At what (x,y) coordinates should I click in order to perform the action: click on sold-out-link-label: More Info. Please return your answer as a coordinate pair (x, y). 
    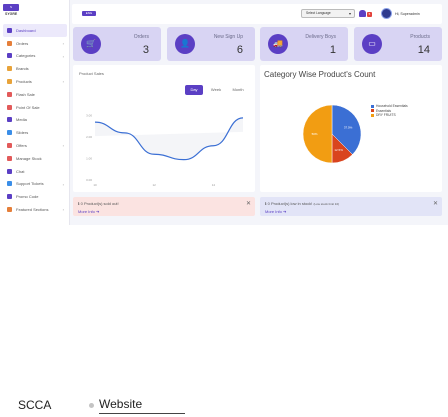
    Looking at the image, I should click on (86, 211).